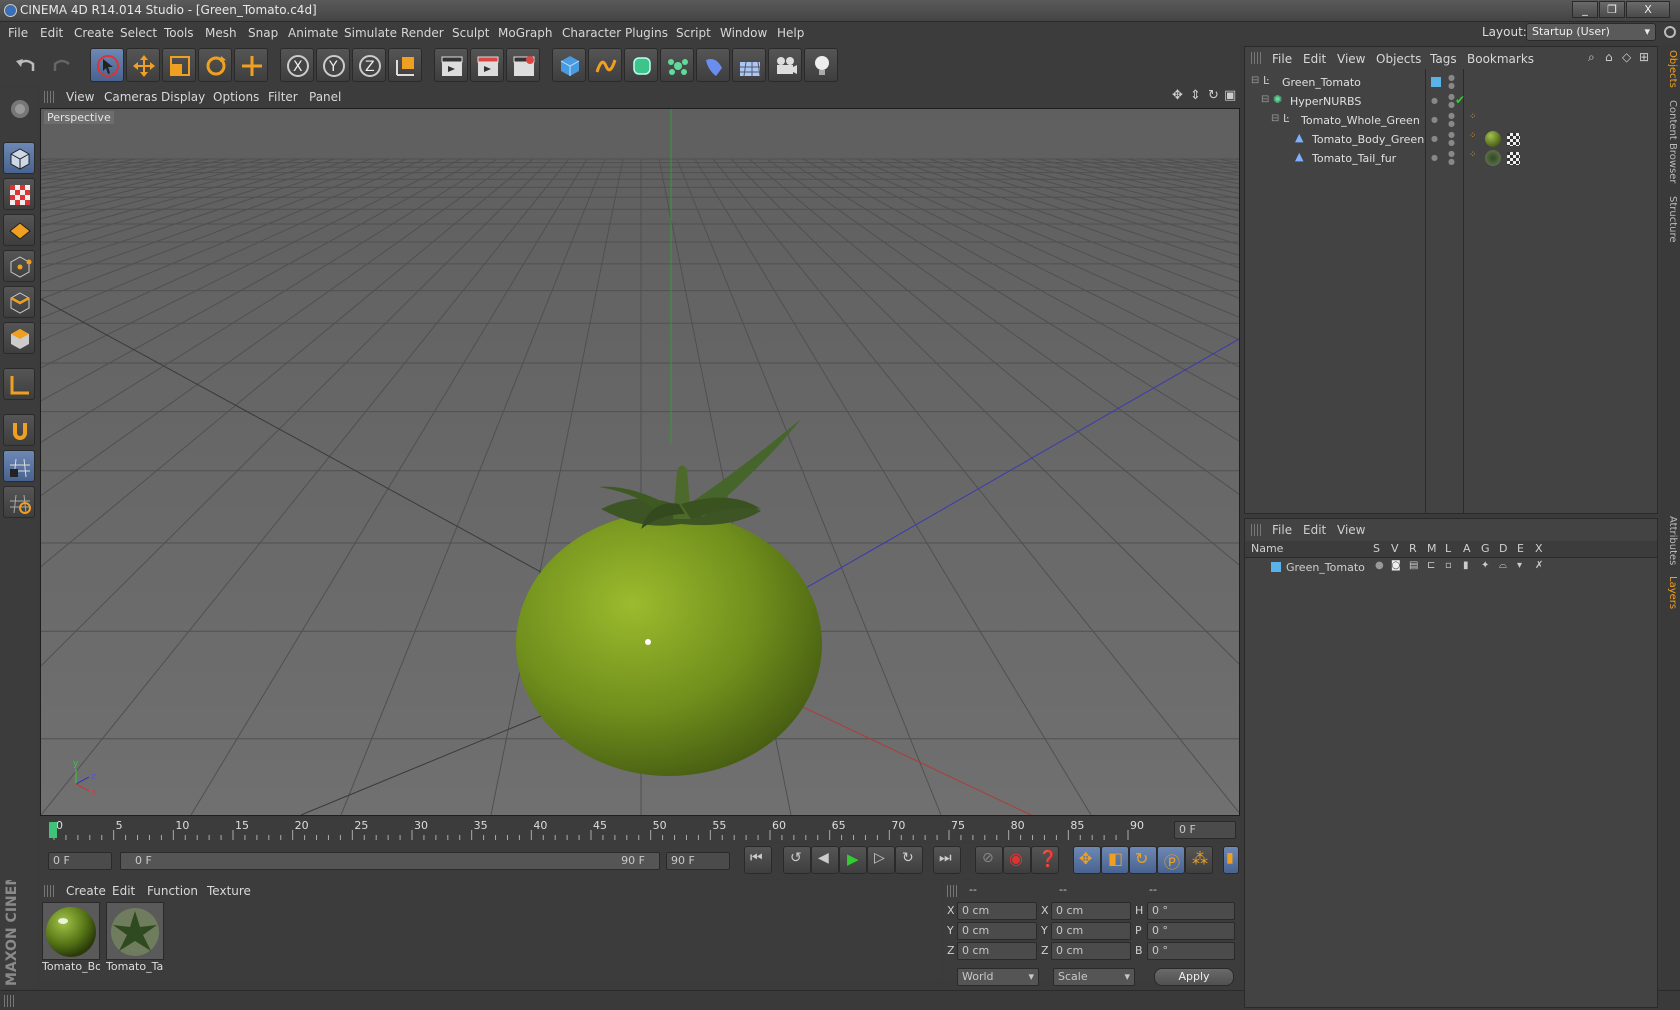  I want to click on add-spline-button, so click(605, 65).